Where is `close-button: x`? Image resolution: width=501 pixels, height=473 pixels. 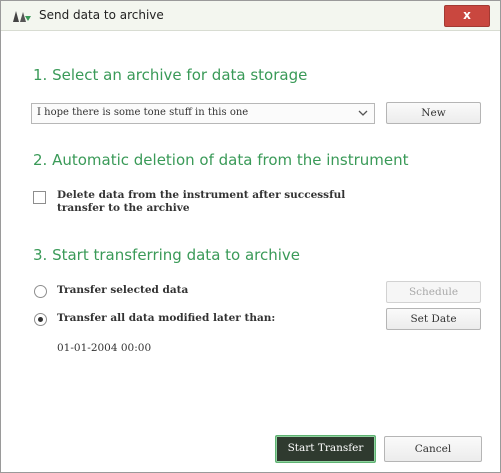 close-button: x is located at coordinates (467, 16).